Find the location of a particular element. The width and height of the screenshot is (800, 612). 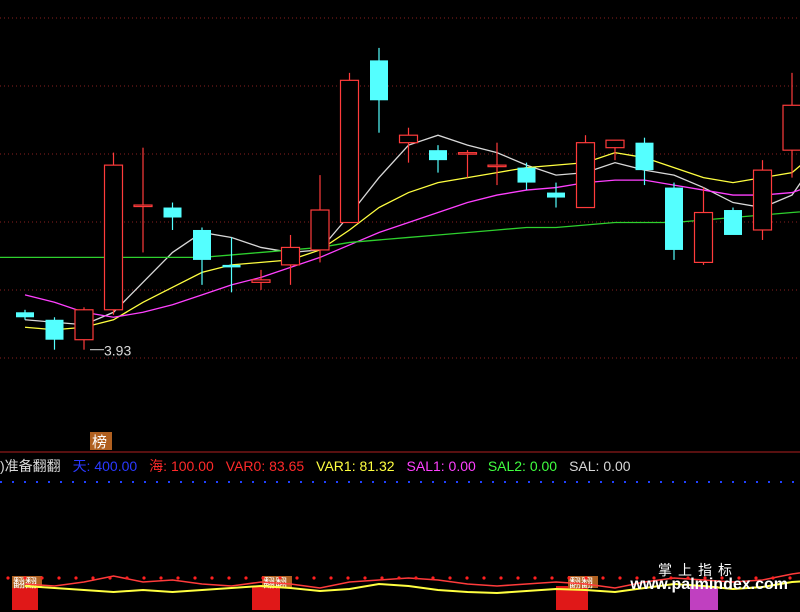

indicator-item: SAL1: 0.00 is located at coordinates (441, 466).